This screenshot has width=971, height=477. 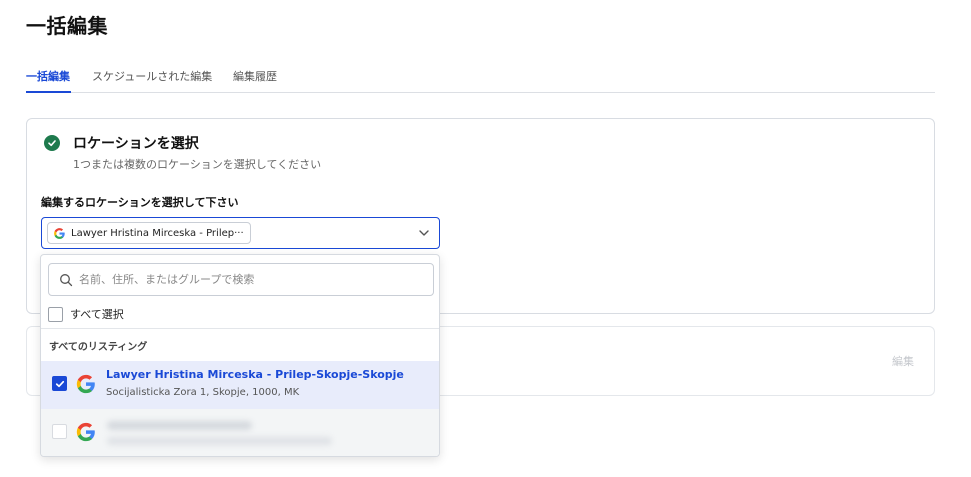 I want to click on step-subtitle: 1つまたは複数のロケーションを選択してください, so click(x=197, y=164).